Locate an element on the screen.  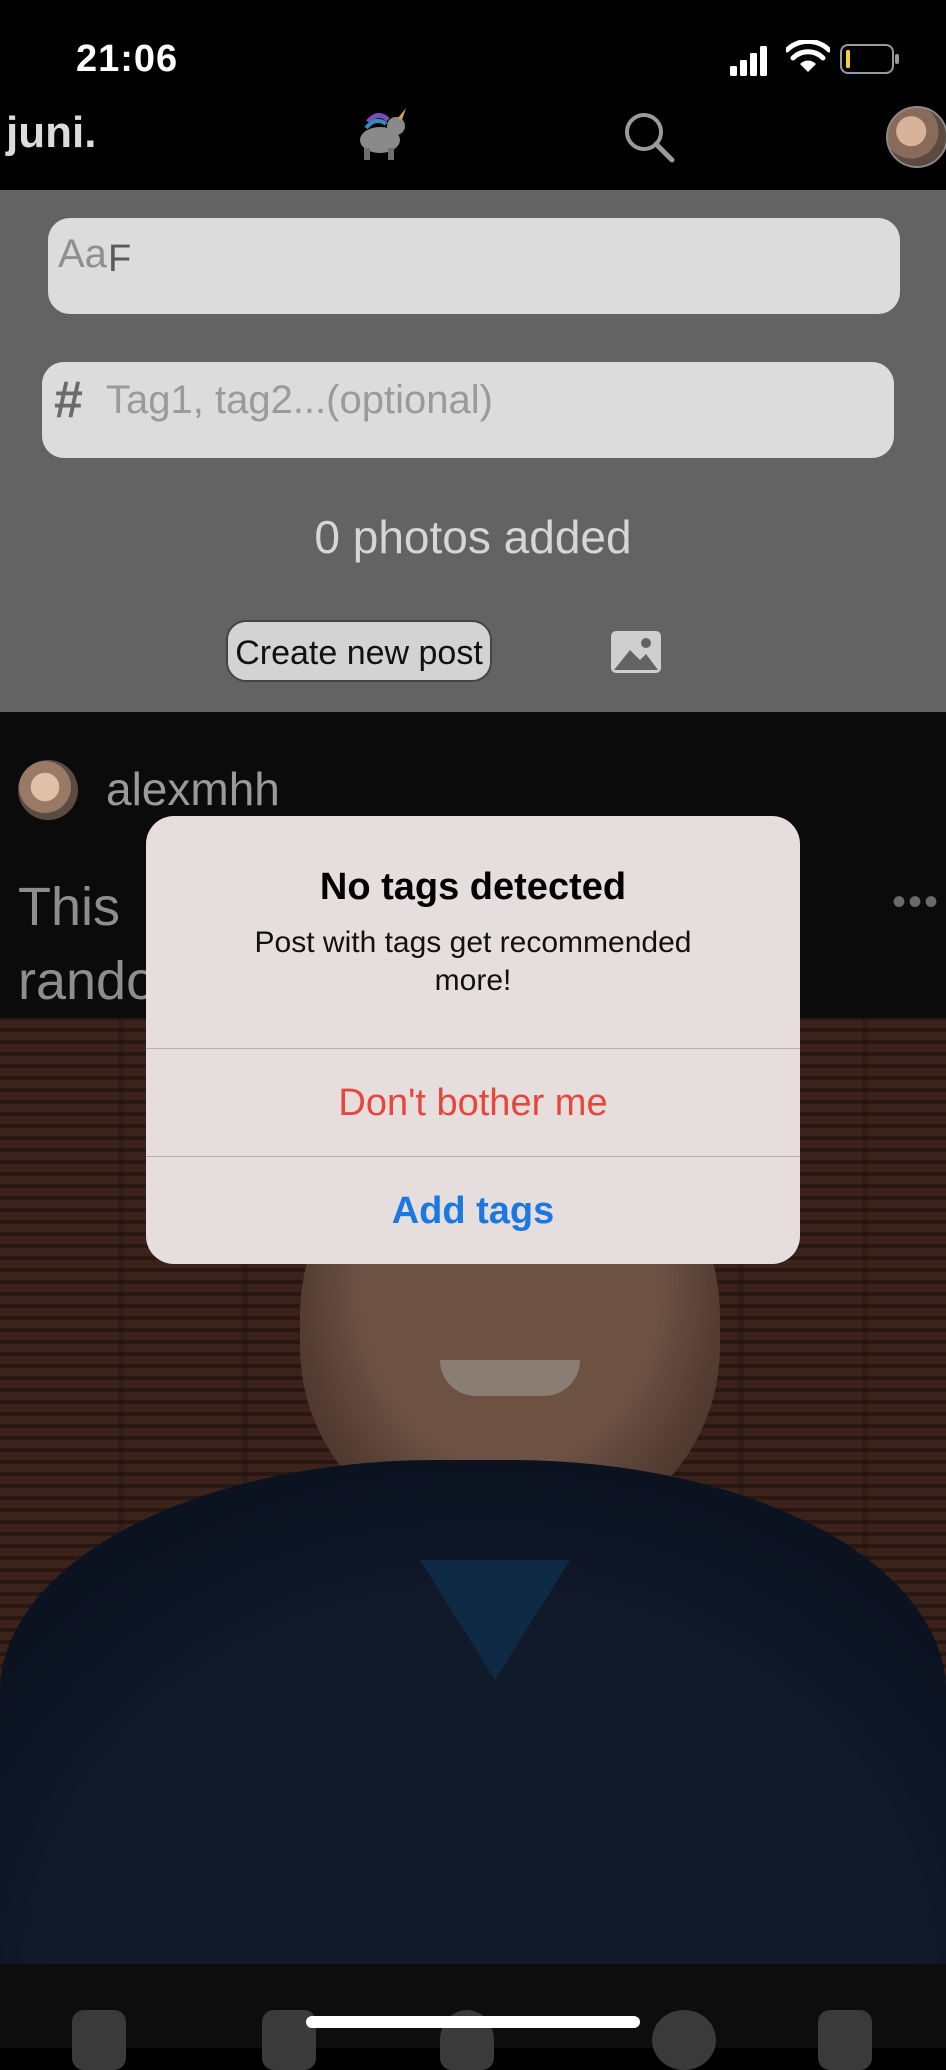
more-icon: ••• is located at coordinates (916, 902).